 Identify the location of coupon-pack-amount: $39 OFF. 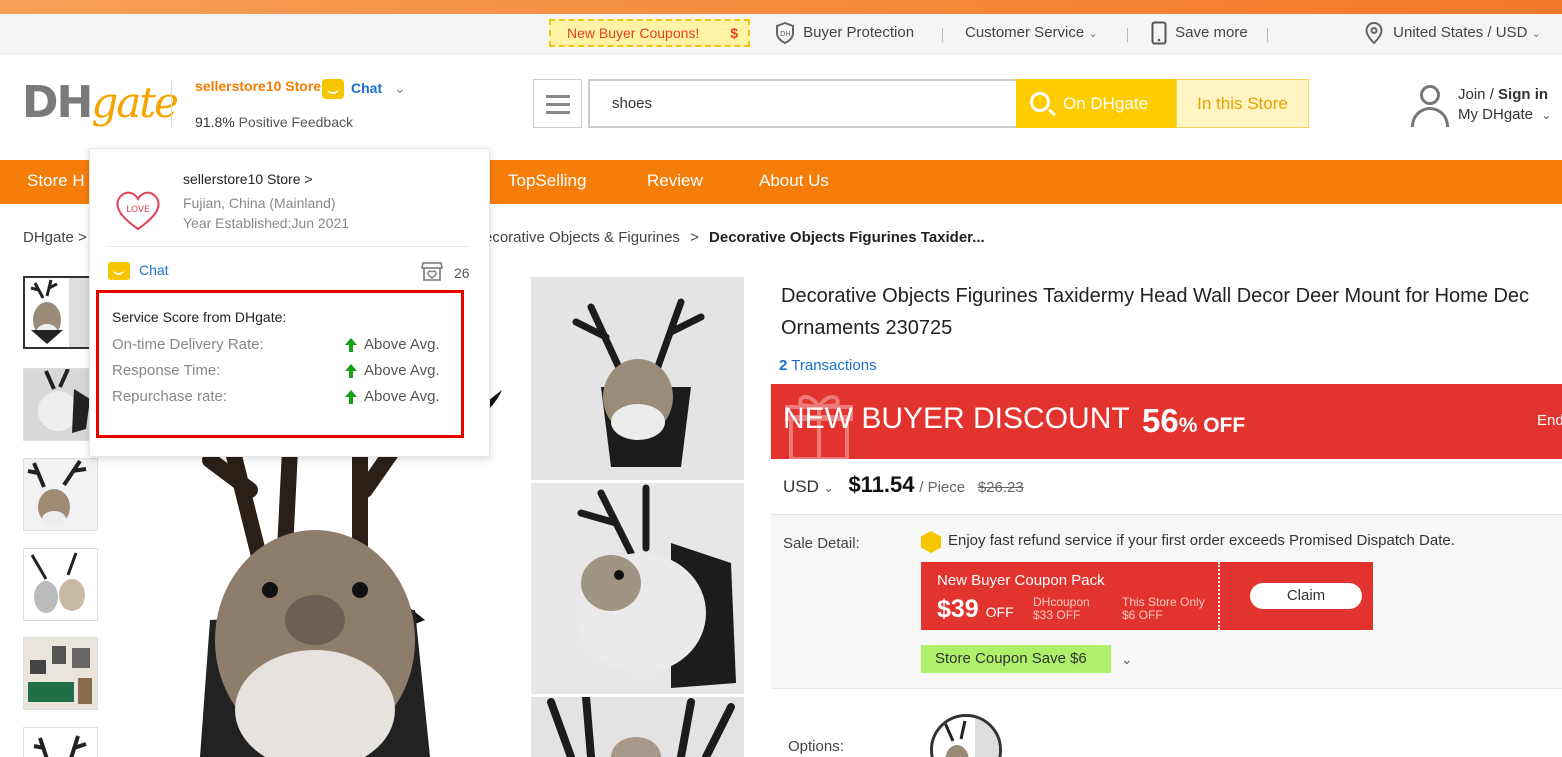
(975, 609).